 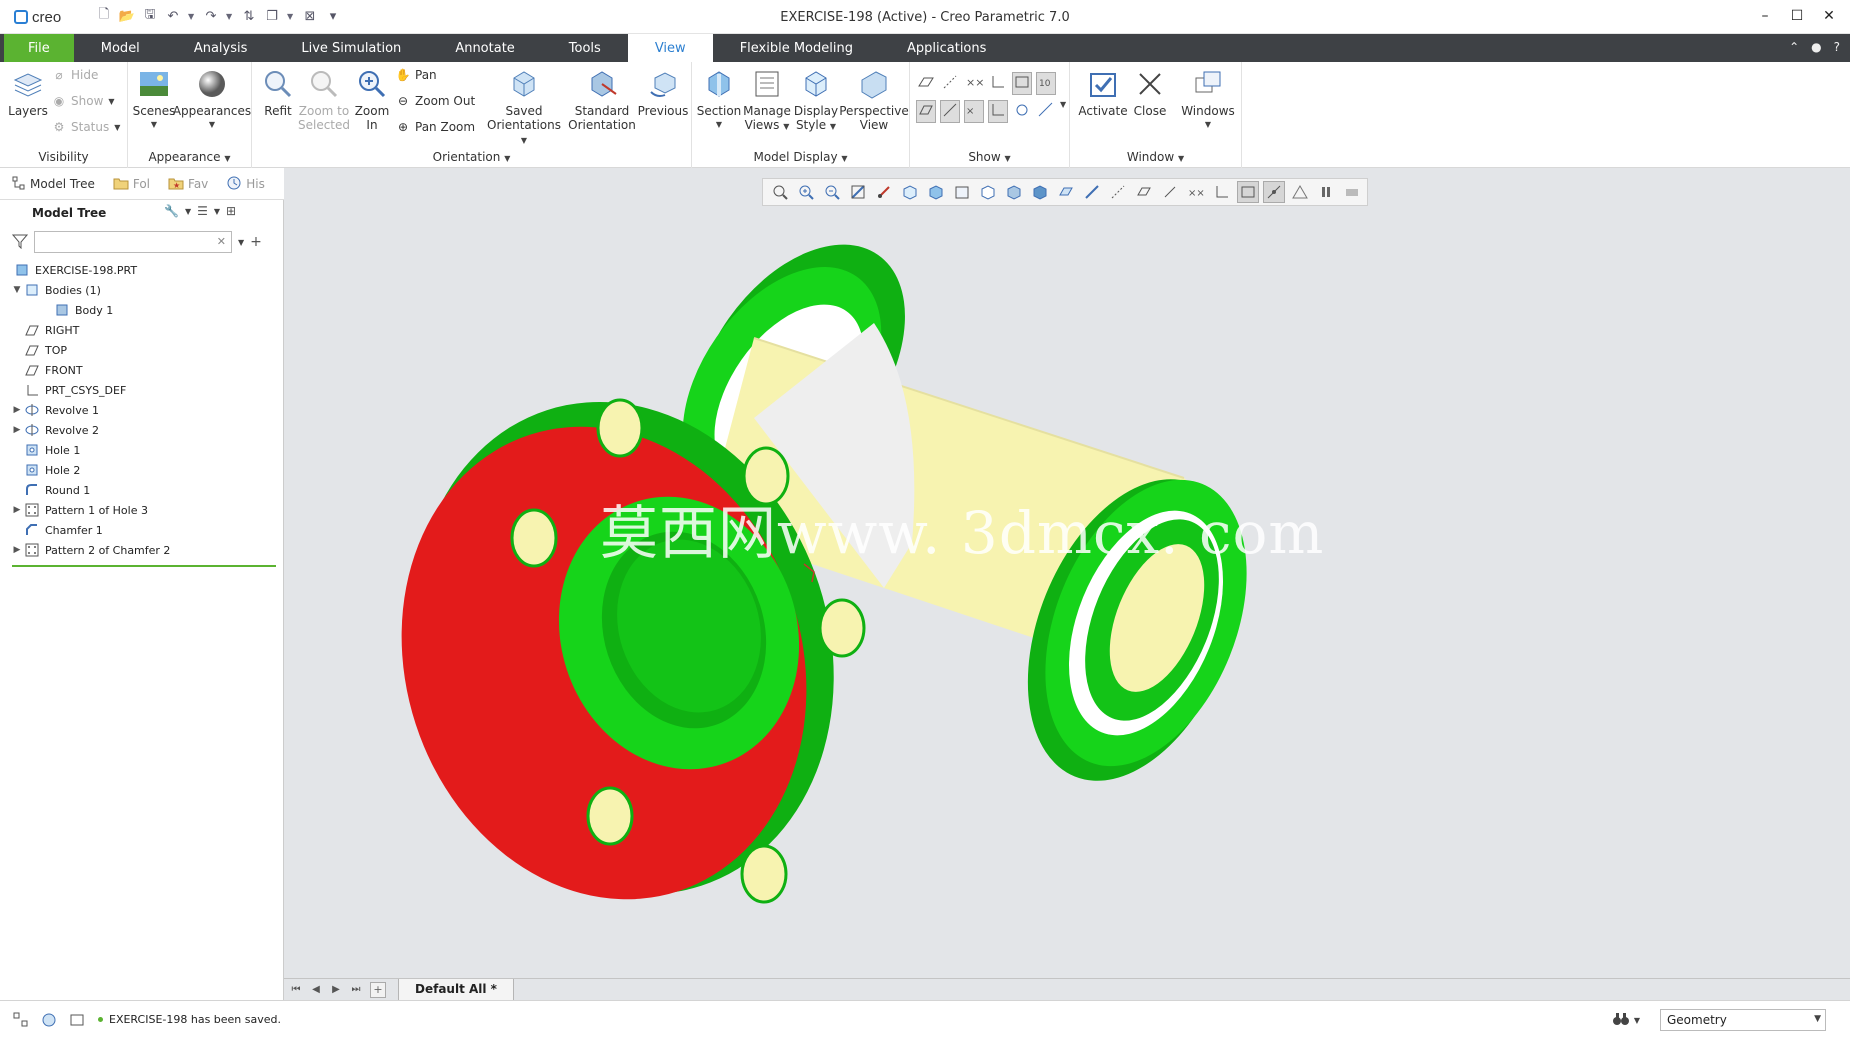 What do you see at coordinates (1150, 93) in the screenshot?
I see `close-button: Close` at bounding box center [1150, 93].